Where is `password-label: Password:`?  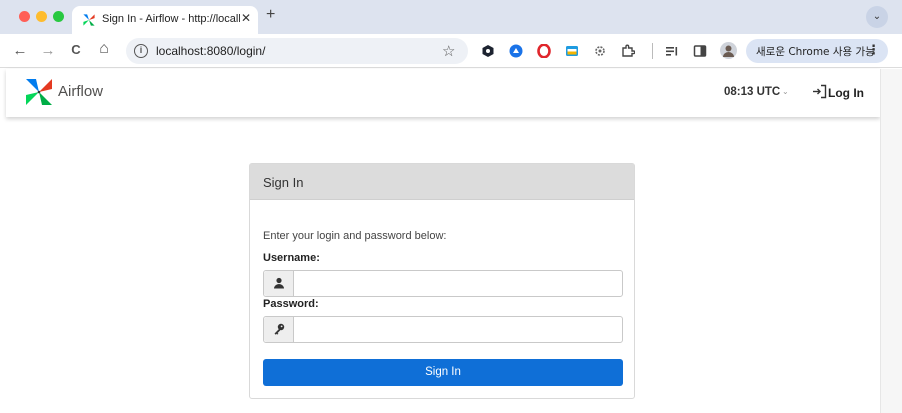
password-label: Password: is located at coordinates (291, 304).